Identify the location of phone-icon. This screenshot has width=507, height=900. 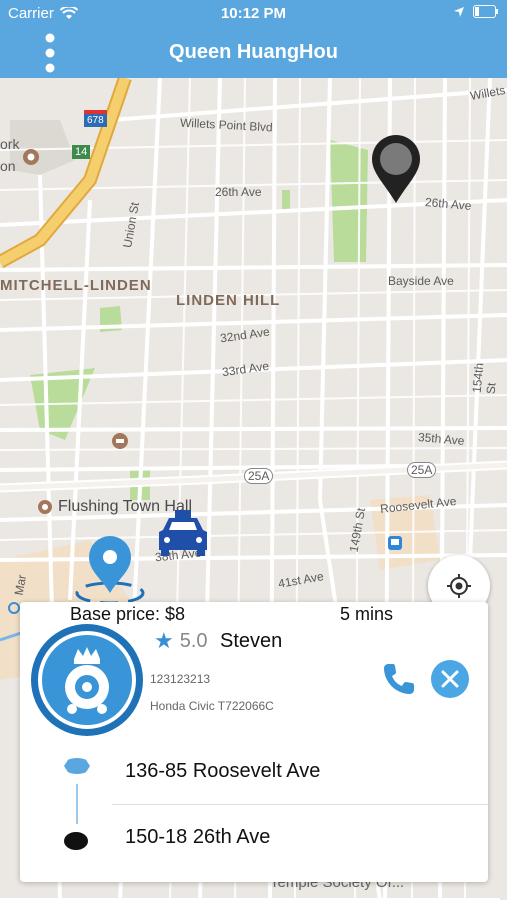
(399, 679).